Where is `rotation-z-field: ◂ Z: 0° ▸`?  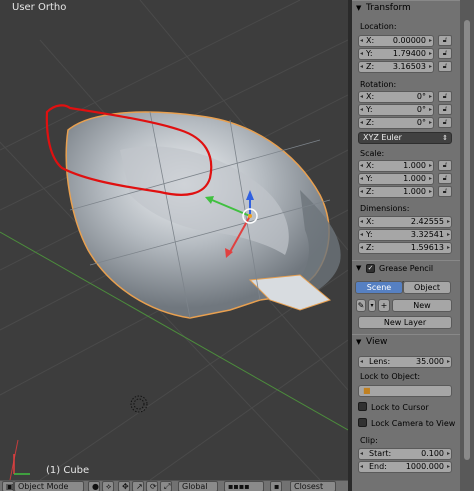 rotation-z-field: ◂ Z: 0° ▸ is located at coordinates (396, 123).